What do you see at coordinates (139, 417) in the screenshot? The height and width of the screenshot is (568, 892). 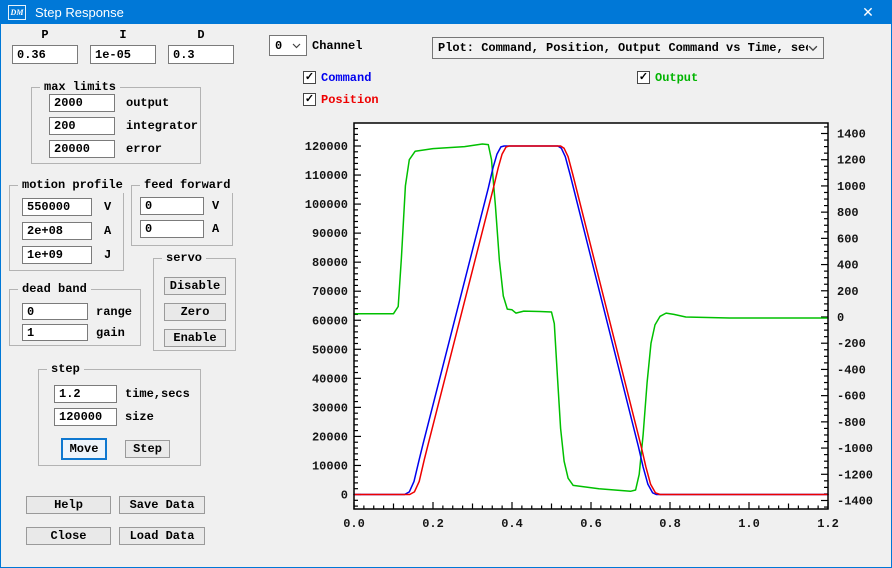 I see `step-size-label: size` at bounding box center [139, 417].